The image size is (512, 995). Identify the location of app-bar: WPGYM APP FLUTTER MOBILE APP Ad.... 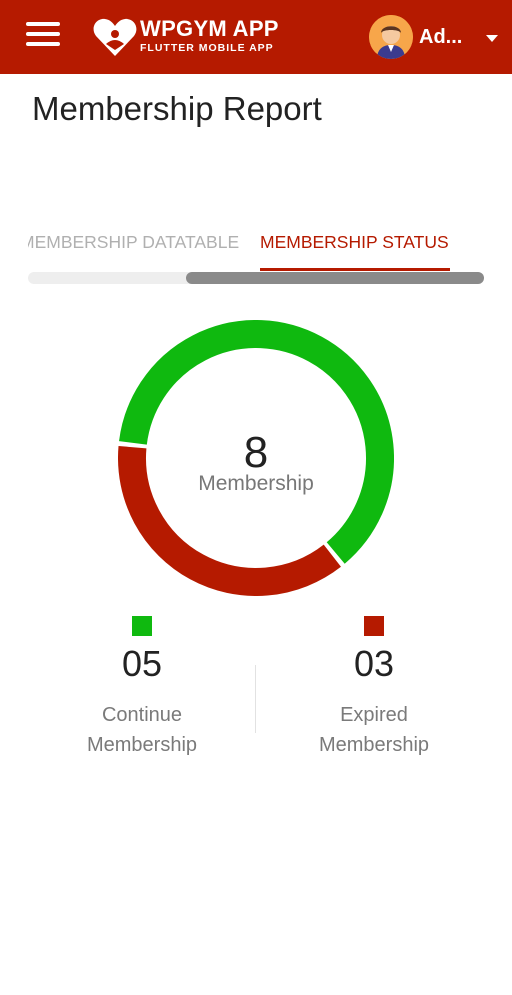
(256, 37).